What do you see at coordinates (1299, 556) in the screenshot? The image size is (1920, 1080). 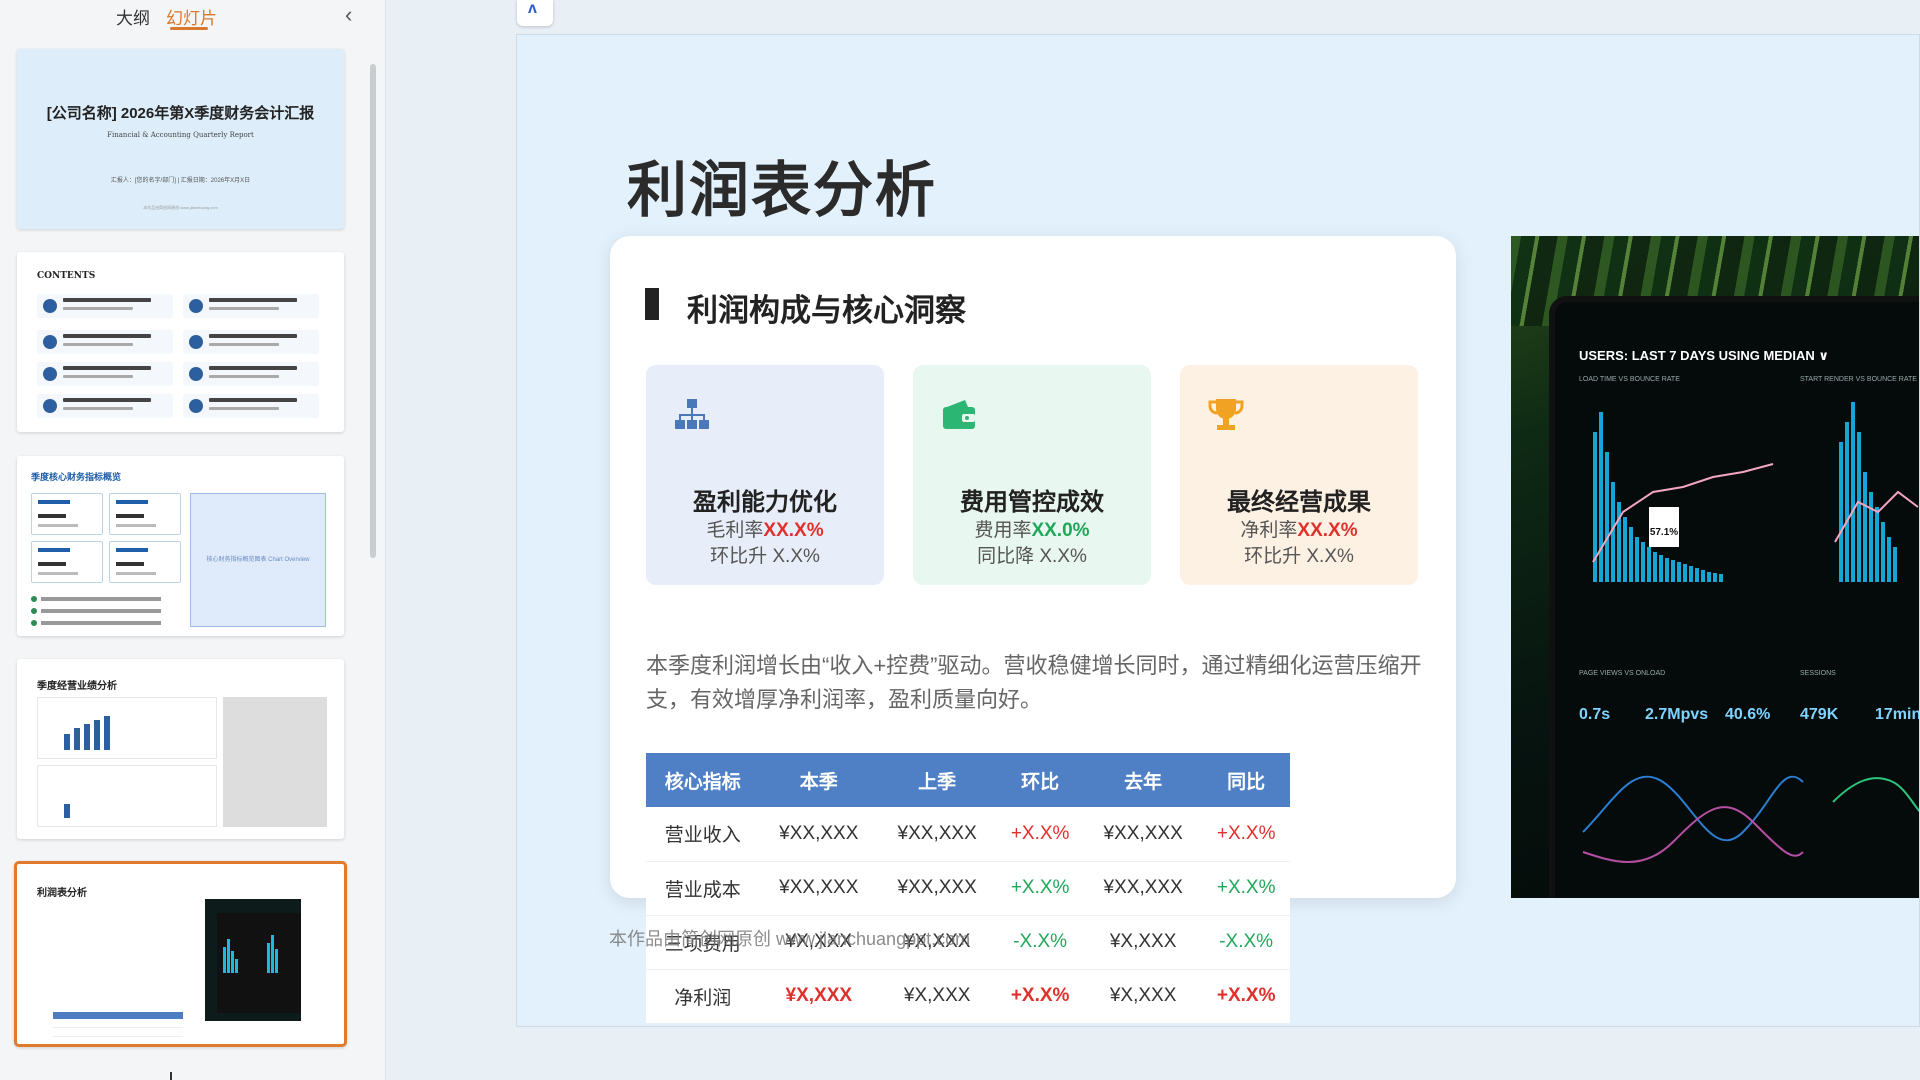 I see `kpi-sub: 环比升 X.X%` at bounding box center [1299, 556].